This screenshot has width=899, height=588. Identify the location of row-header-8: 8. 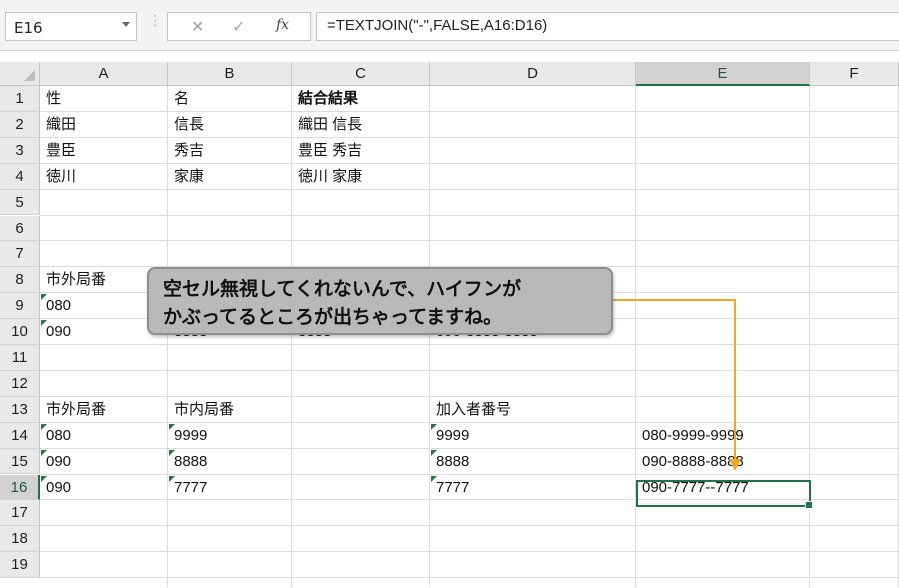
(20, 280).